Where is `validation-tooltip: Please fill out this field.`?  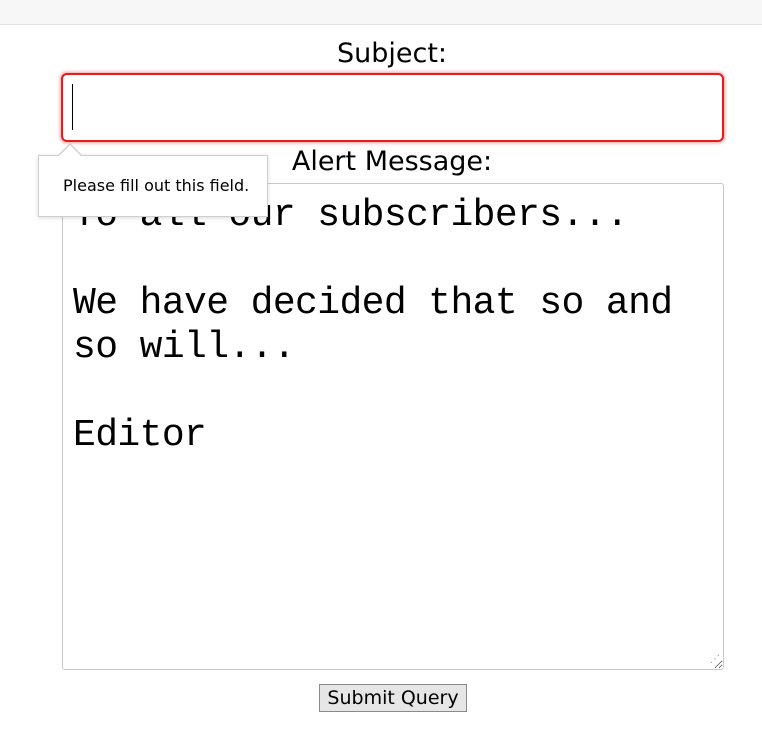
validation-tooltip: Please fill out this field. is located at coordinates (153, 186).